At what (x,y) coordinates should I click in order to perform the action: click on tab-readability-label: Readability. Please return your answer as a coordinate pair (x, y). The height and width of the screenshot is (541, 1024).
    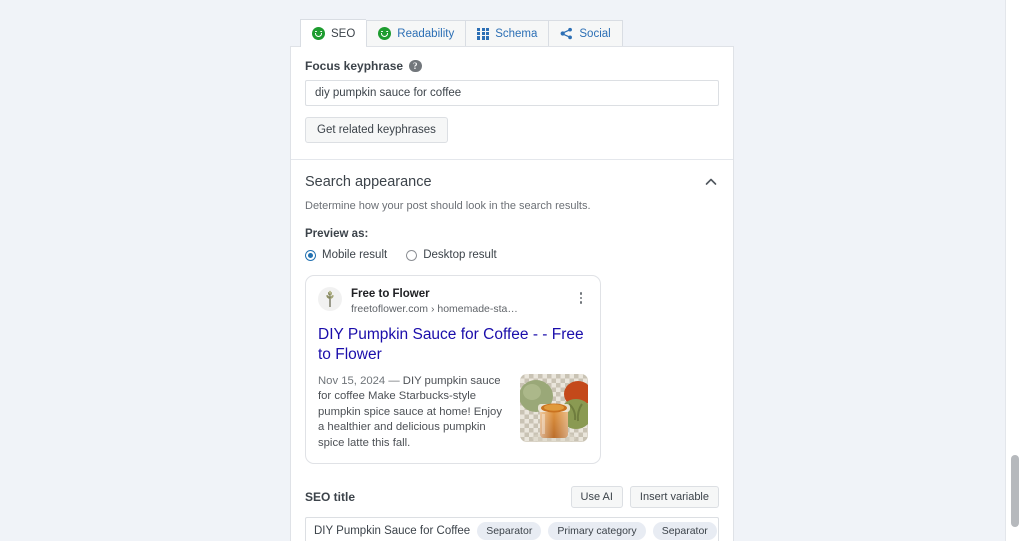
    Looking at the image, I should click on (426, 33).